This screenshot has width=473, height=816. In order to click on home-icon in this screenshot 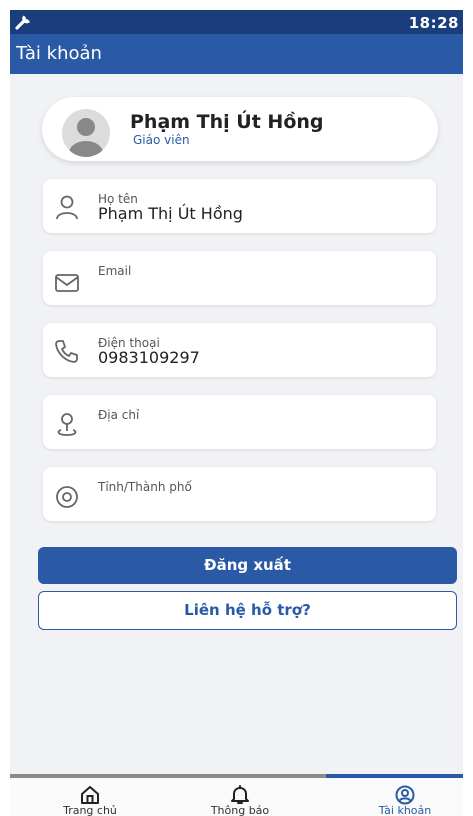, I will do `click(90, 795)`.